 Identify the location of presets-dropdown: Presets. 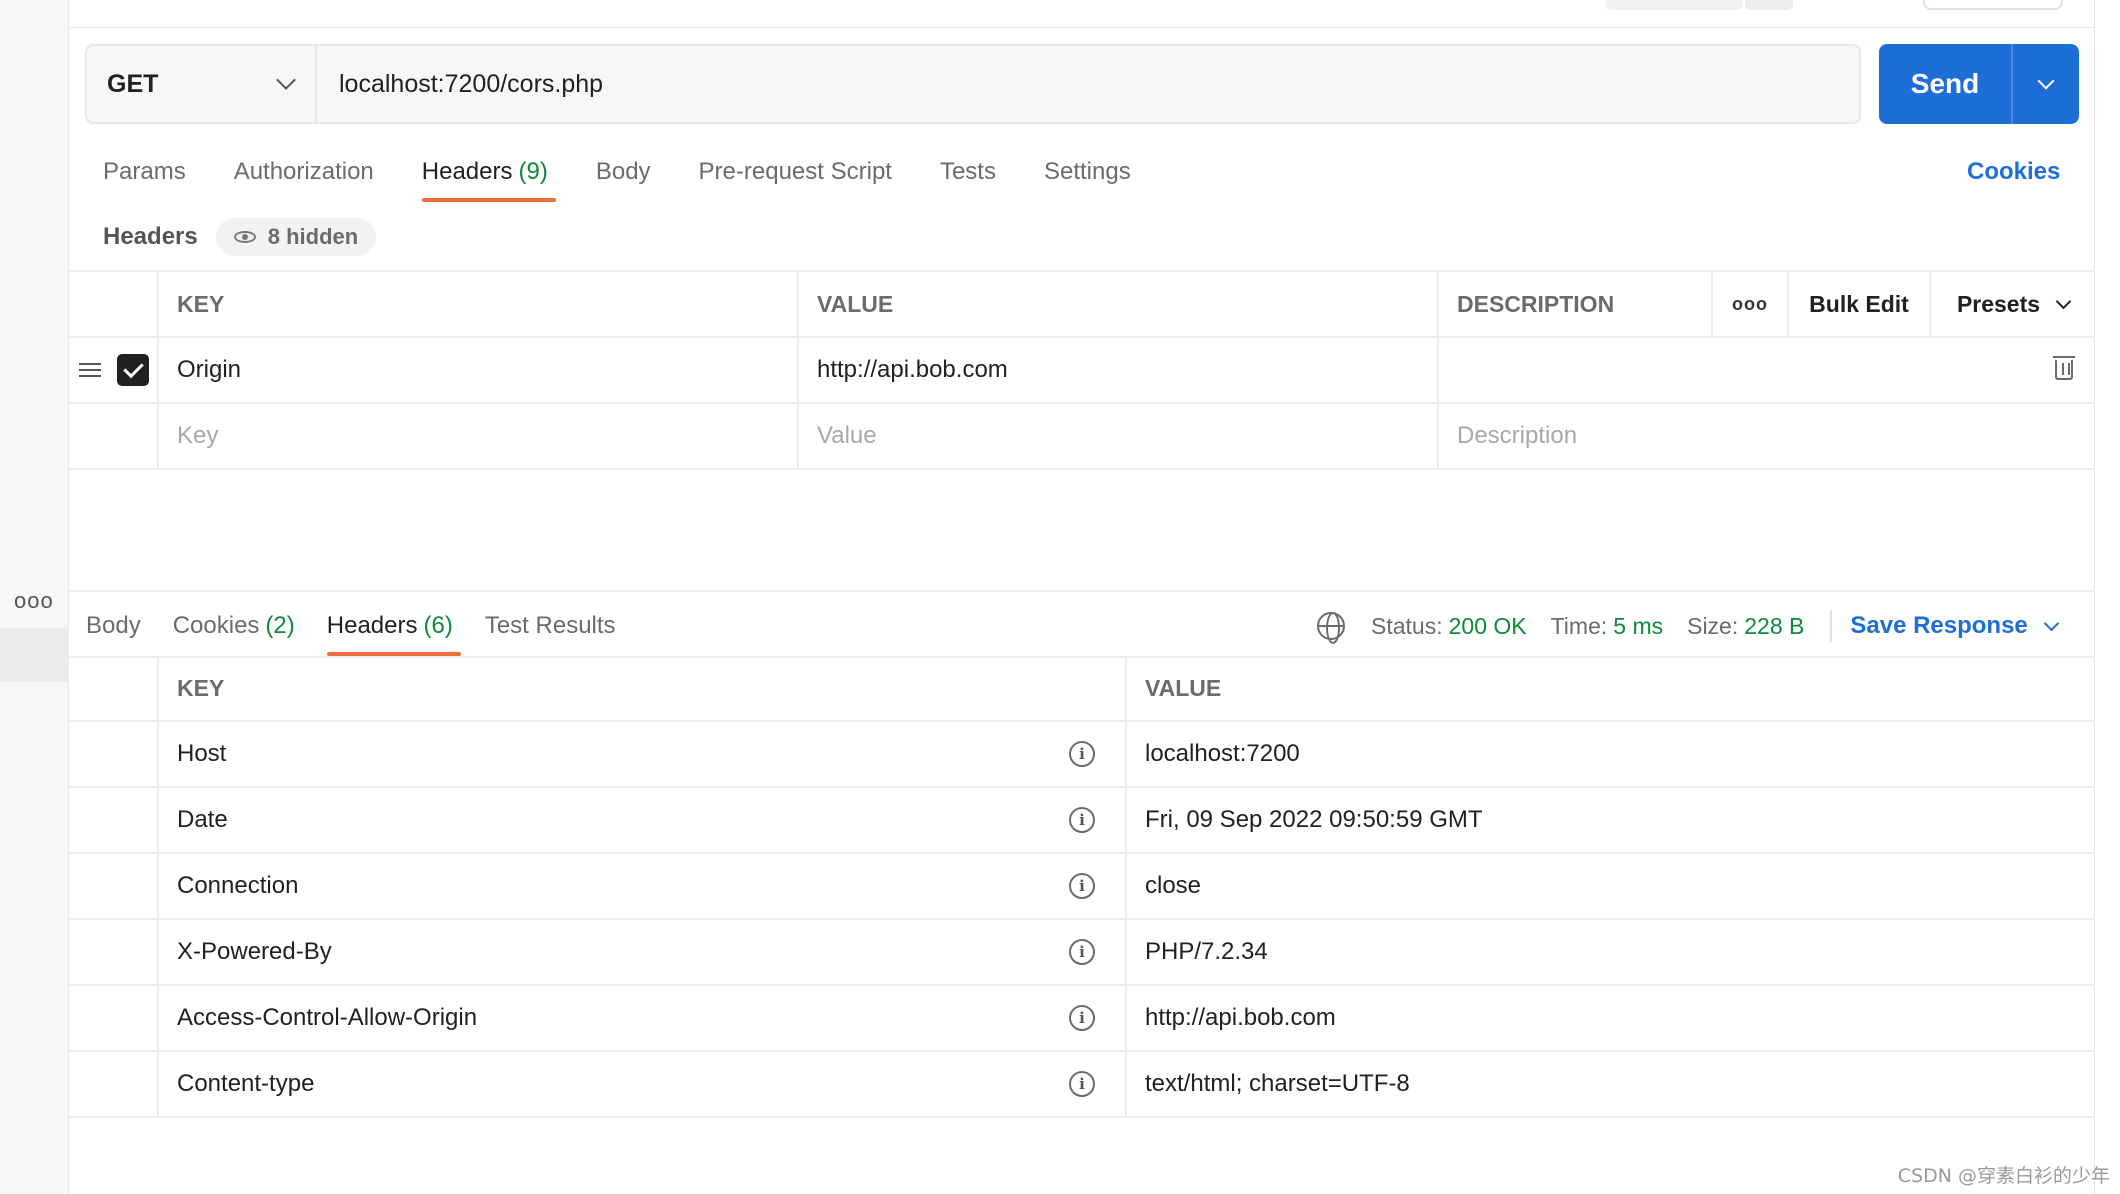
(2013, 304).